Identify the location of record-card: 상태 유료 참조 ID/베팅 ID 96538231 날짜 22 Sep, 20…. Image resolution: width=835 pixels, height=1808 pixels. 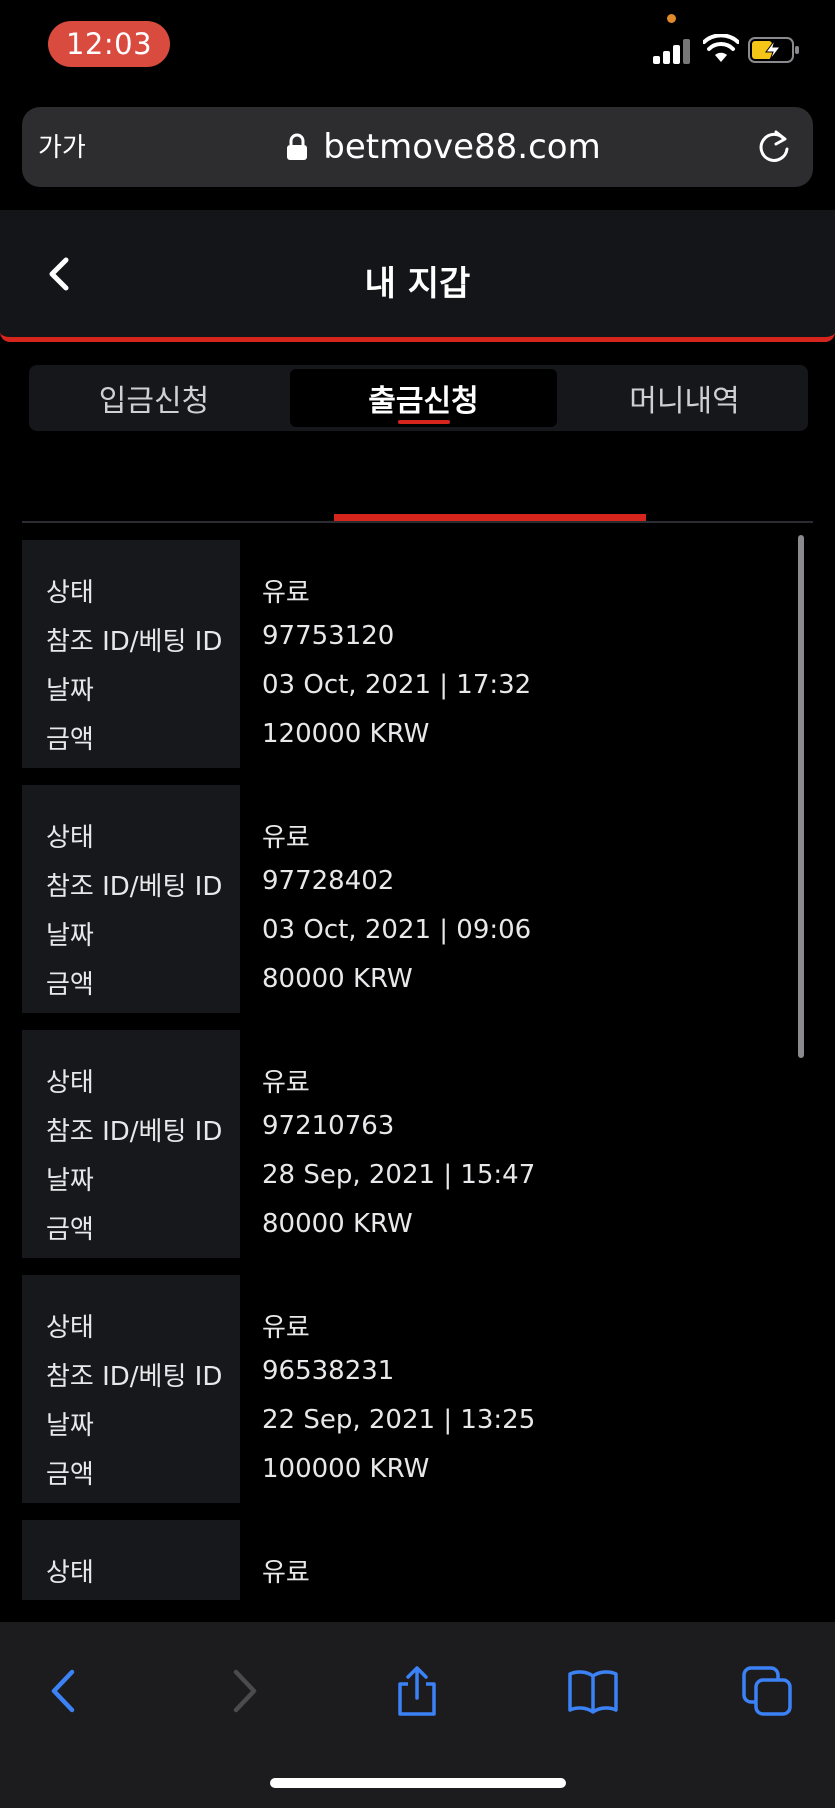
(412, 1389).